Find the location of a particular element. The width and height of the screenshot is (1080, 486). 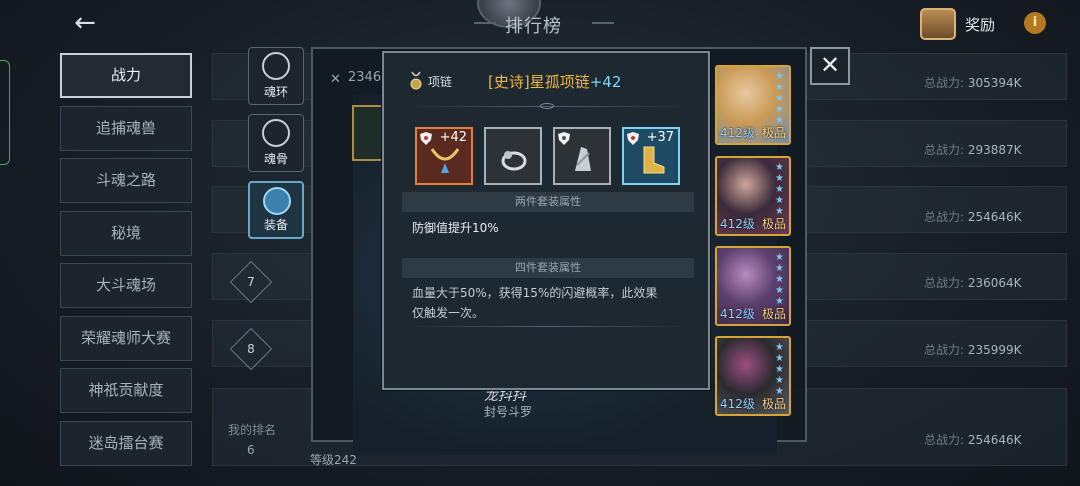

player-id: 2346 is located at coordinates (365, 77).